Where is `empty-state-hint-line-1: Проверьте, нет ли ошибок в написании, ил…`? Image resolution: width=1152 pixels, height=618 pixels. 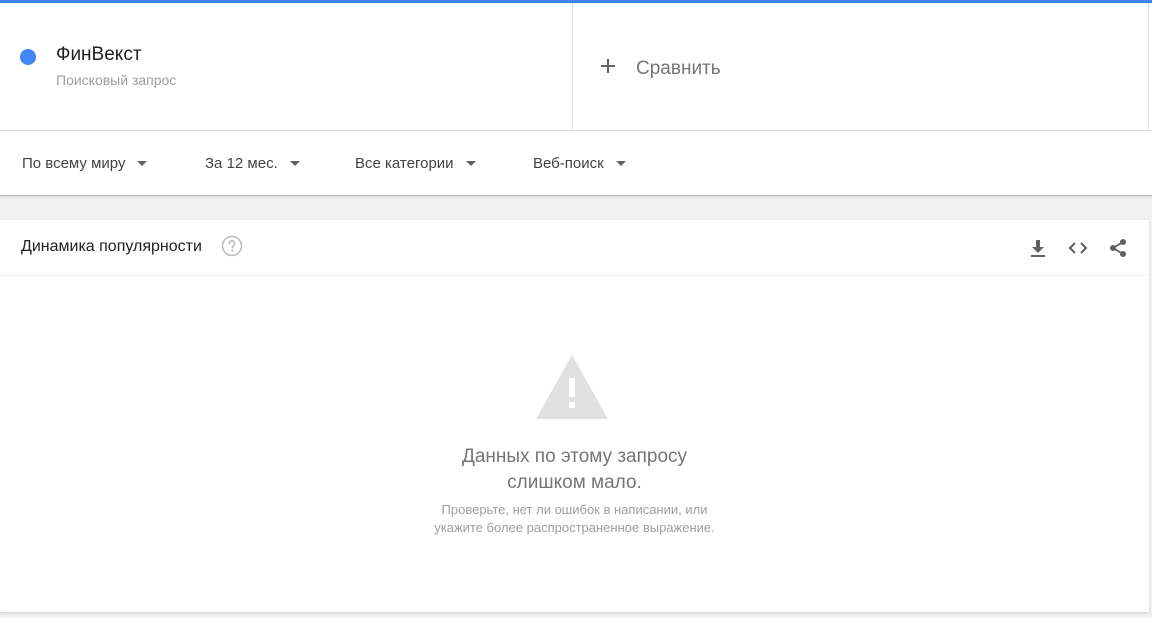
empty-state-hint-line-1: Проверьте, нет ли ошибок в написании, ил… is located at coordinates (574, 509).